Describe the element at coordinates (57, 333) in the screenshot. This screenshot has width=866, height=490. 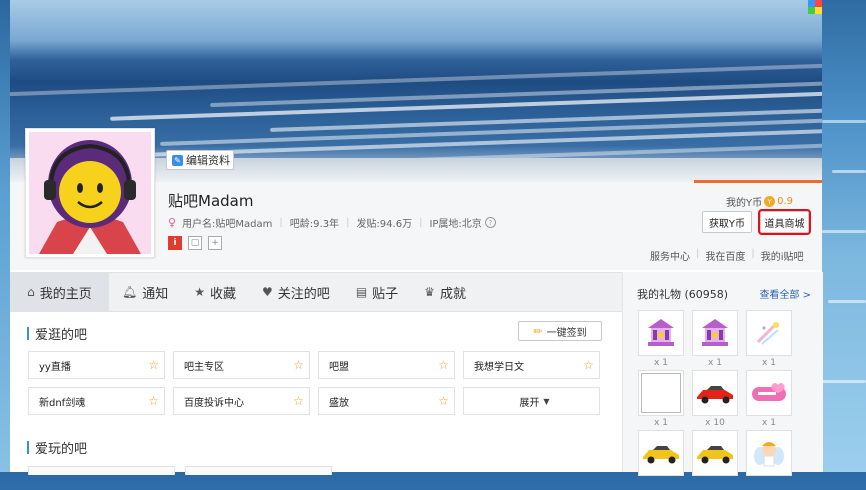
I see `frequent-bars-title: 爱逛的吧` at that location.